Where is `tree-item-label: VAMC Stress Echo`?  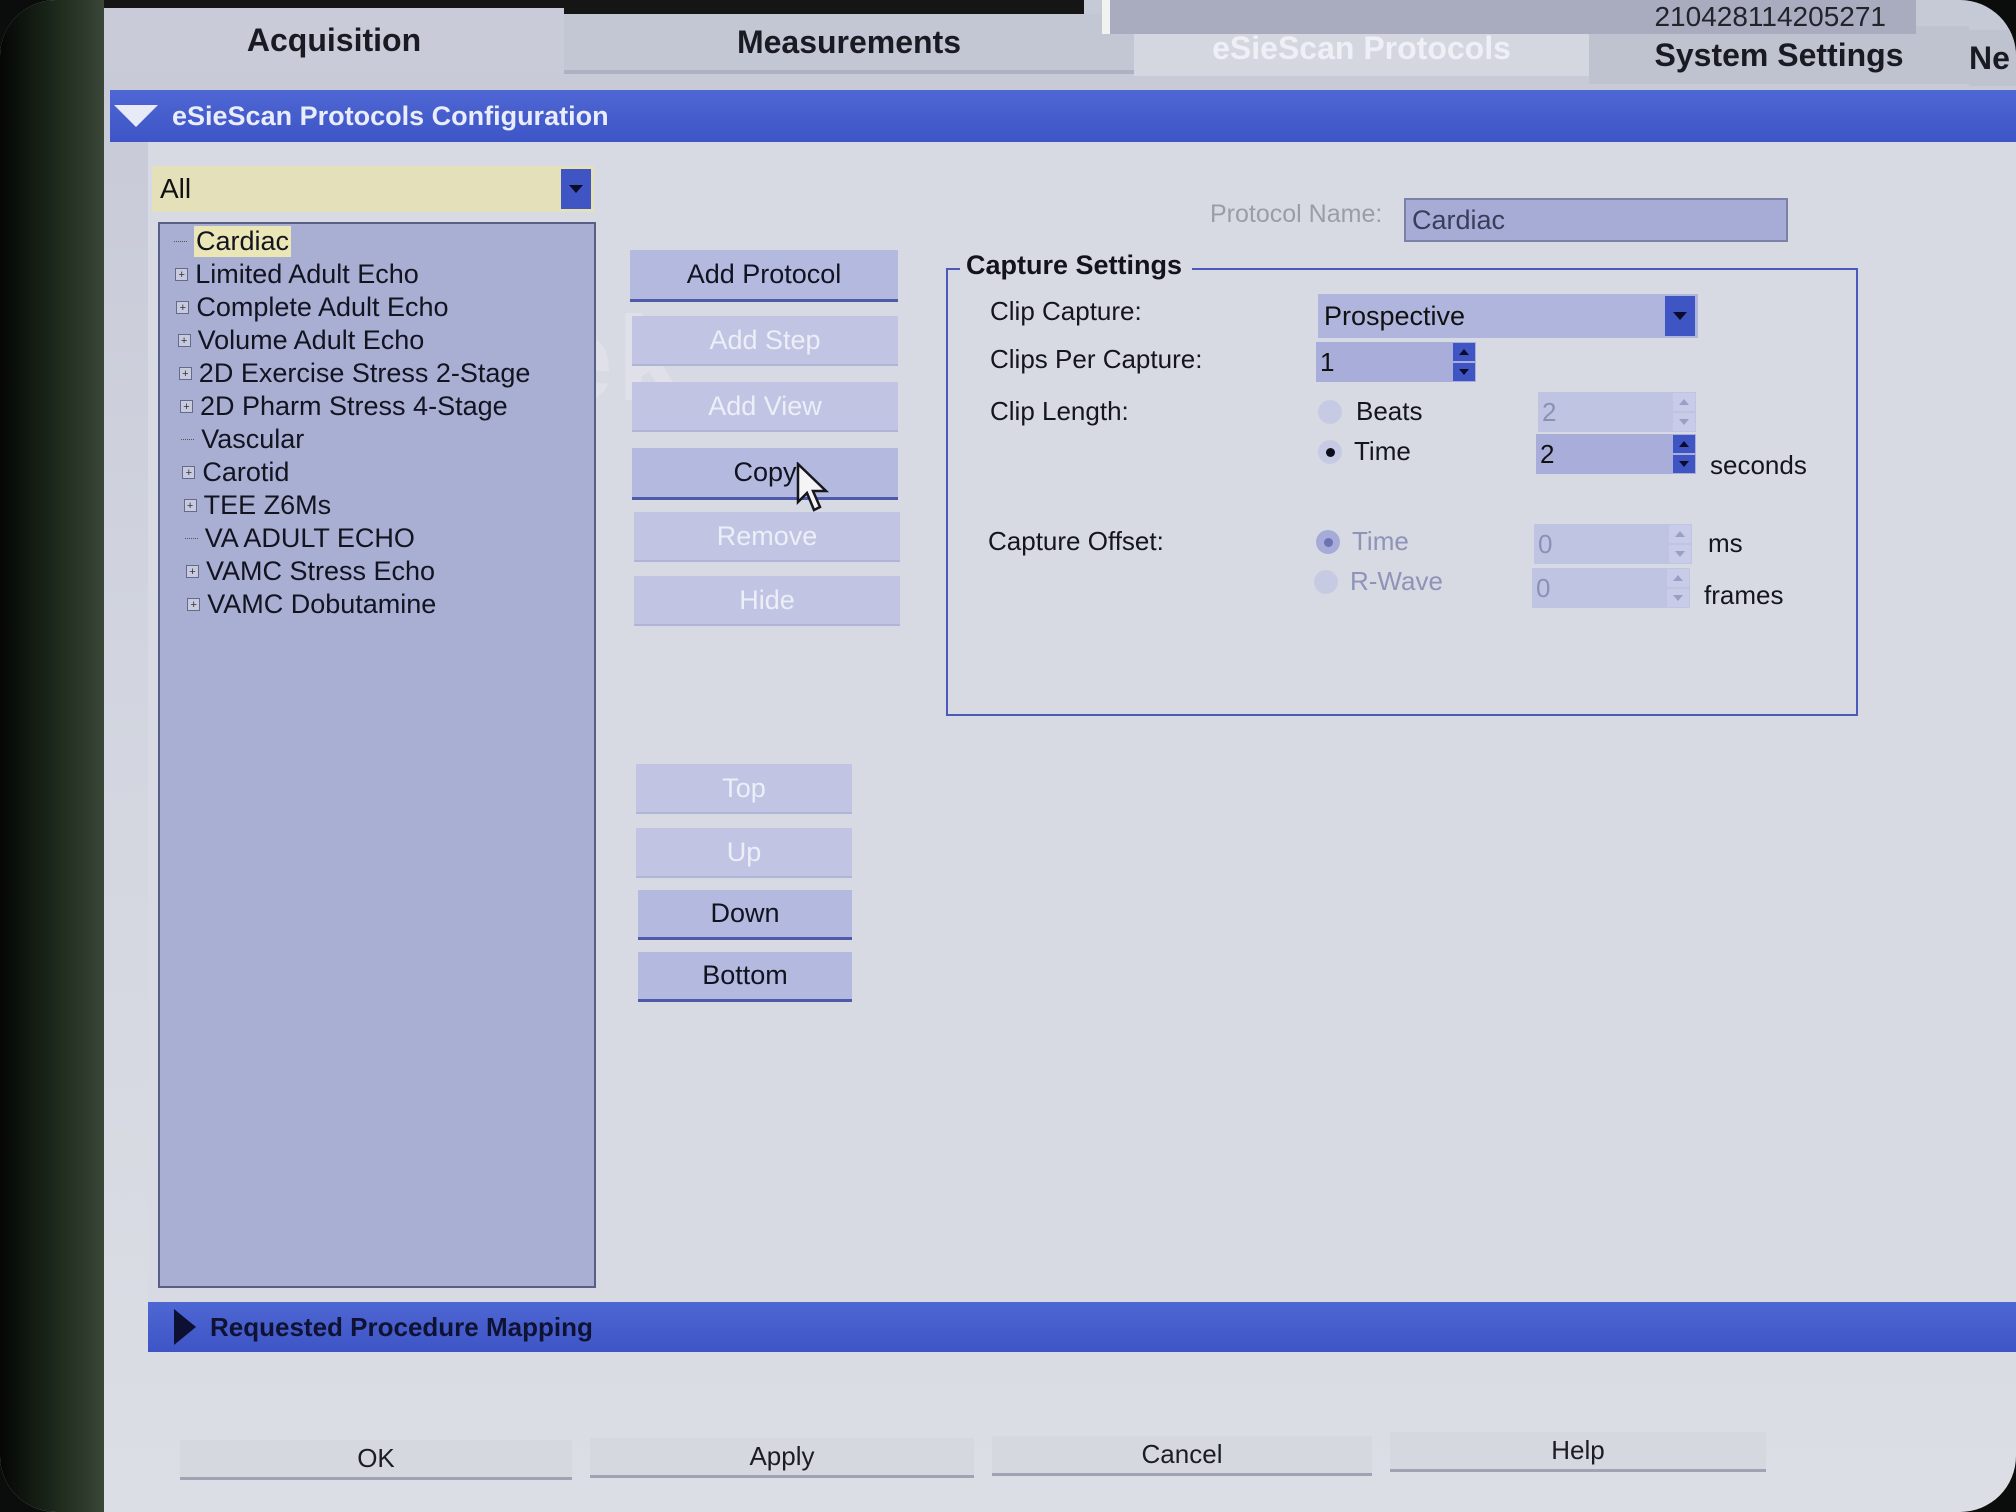
tree-item-label: VAMC Stress Echo is located at coordinates (321, 571).